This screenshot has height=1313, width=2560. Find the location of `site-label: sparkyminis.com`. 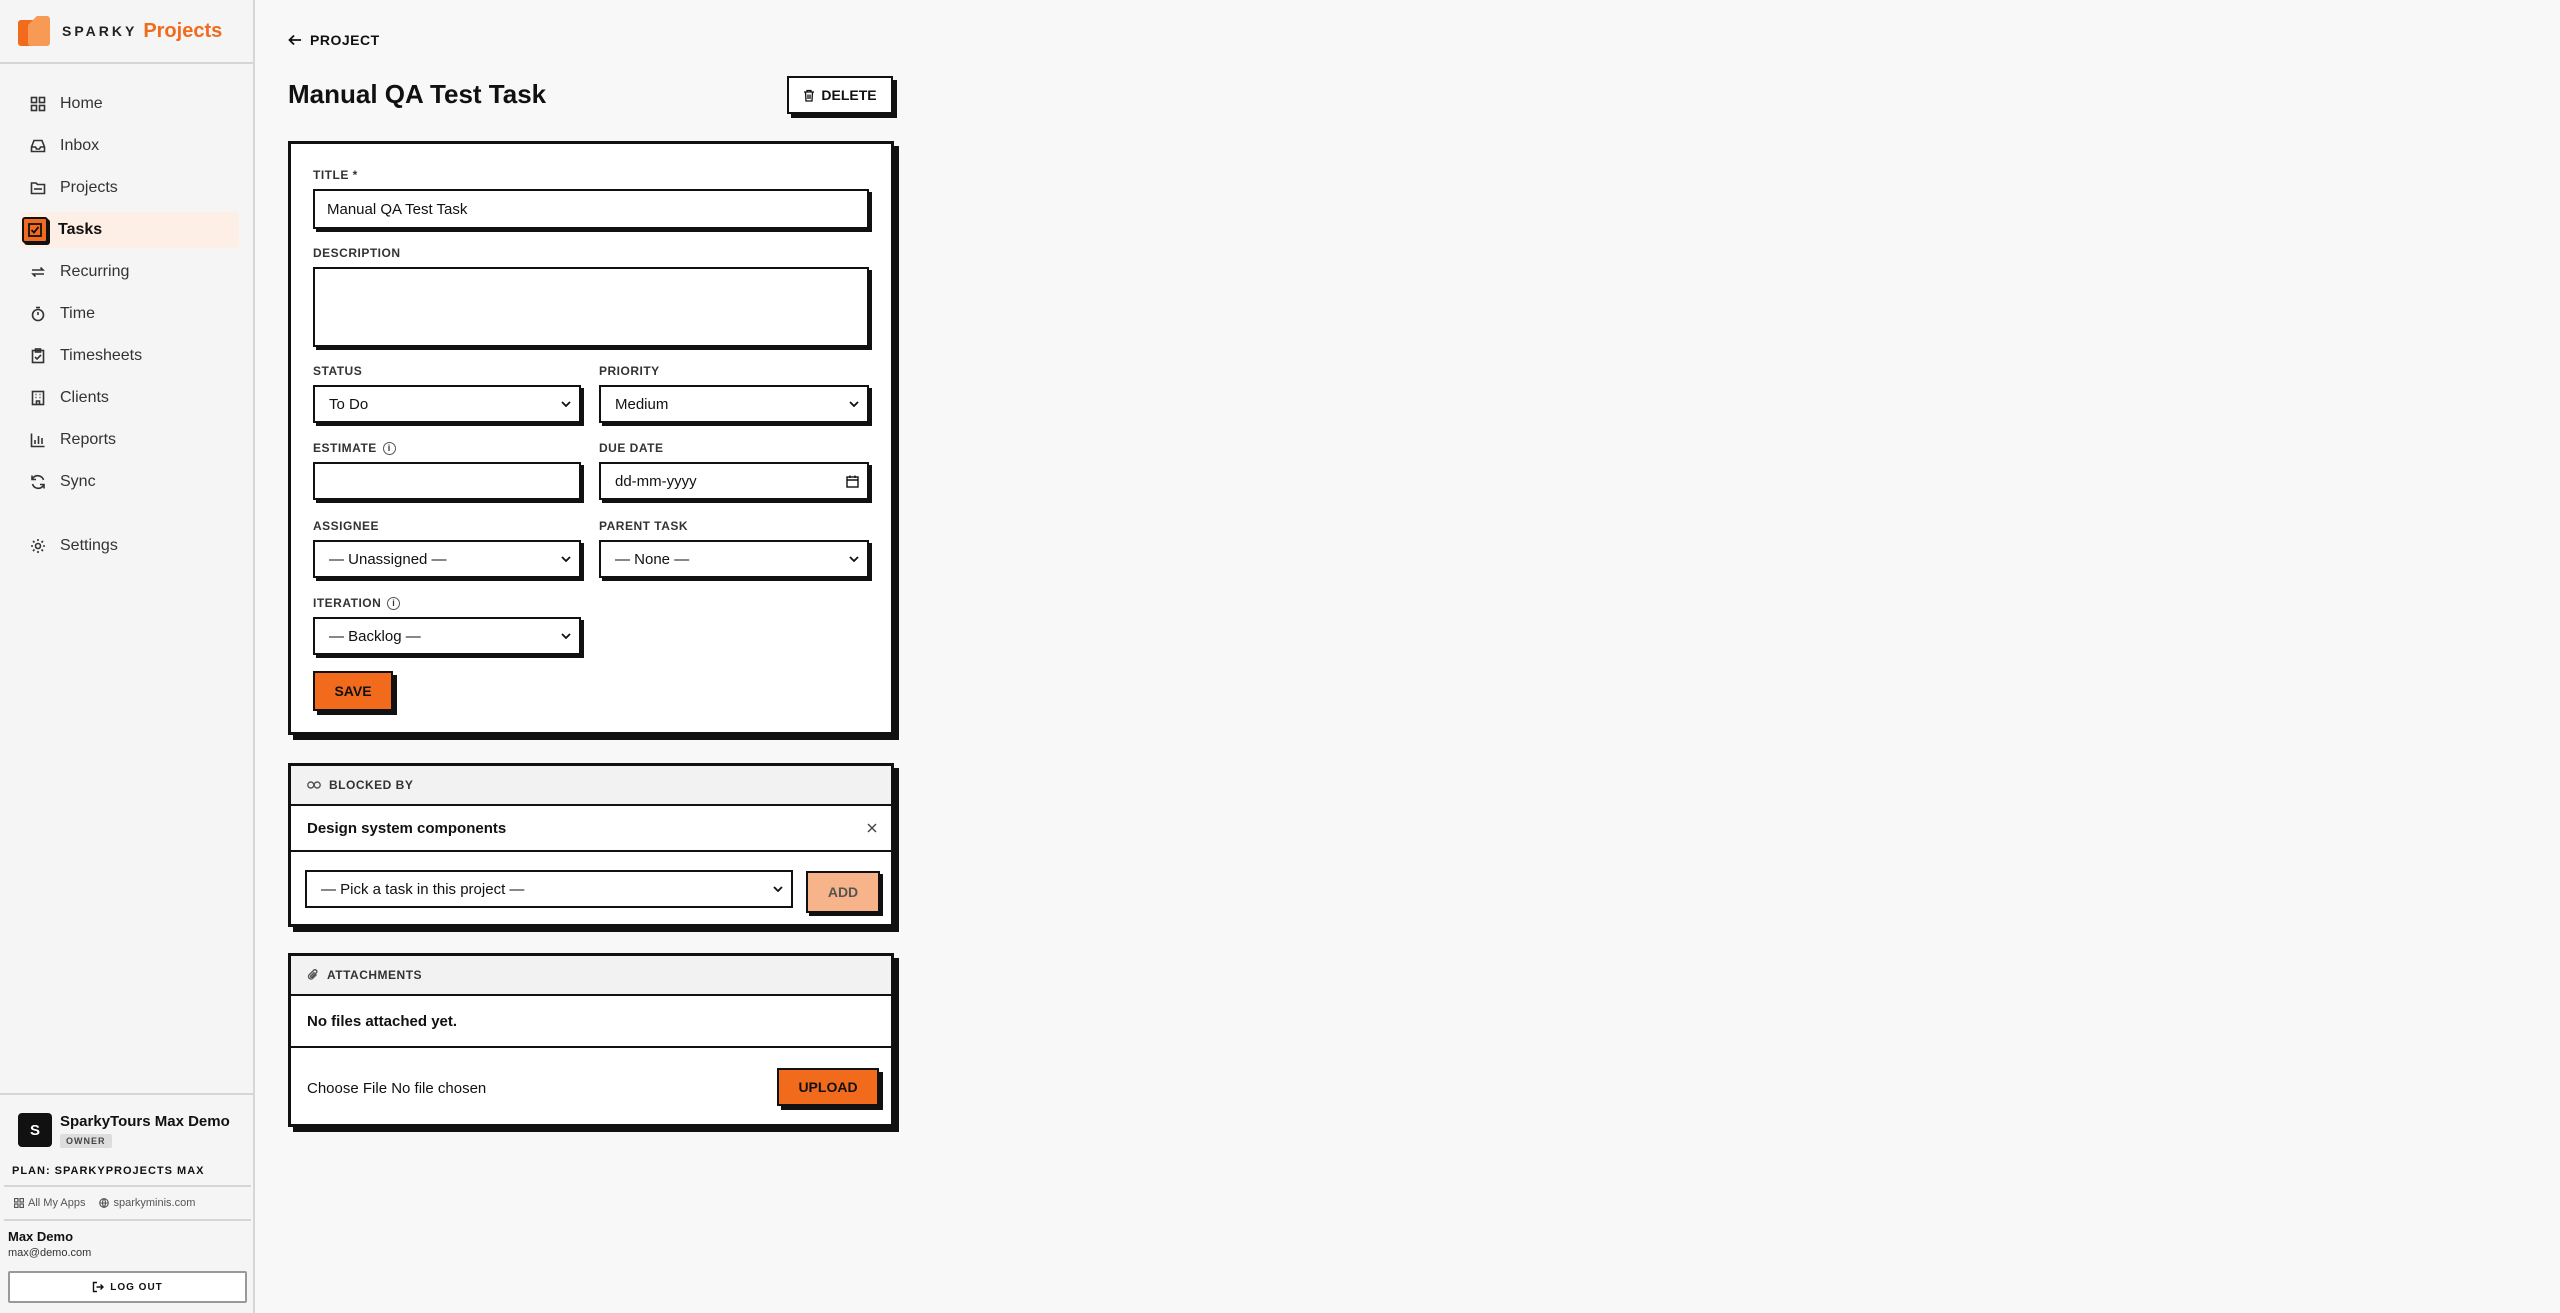

site-label: sparkyminis.com is located at coordinates (154, 1203).